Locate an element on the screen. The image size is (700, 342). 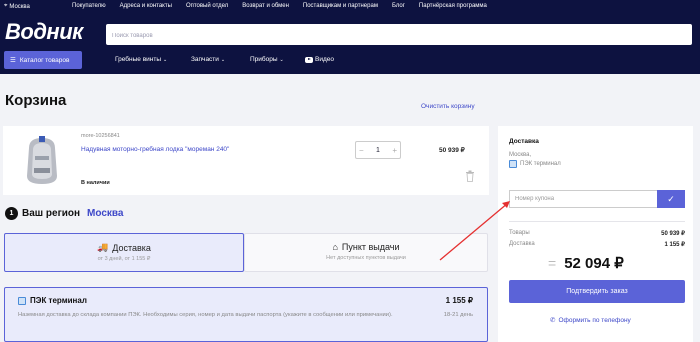
location-label: Москва is located at coordinates (19, 6).